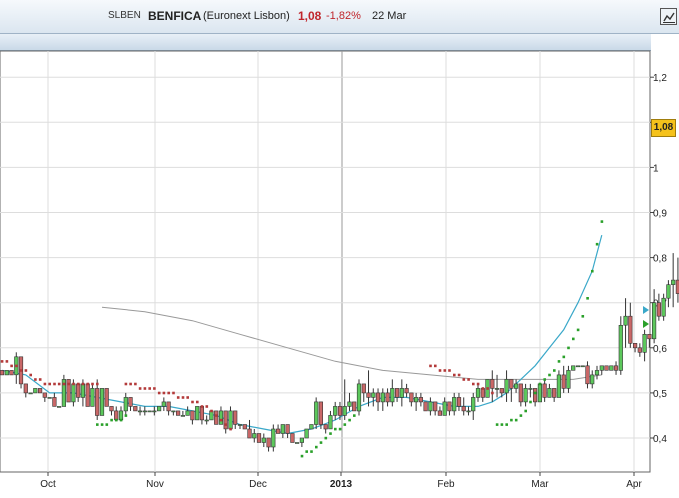  Describe the element at coordinates (634, 484) in the screenshot. I see `x-tick-label: Apr` at that location.